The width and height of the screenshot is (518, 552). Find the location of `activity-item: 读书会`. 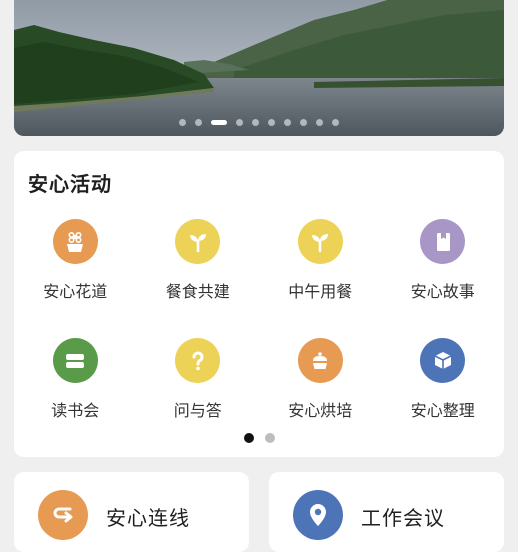

activity-item: 读书会 is located at coordinates (75, 379).